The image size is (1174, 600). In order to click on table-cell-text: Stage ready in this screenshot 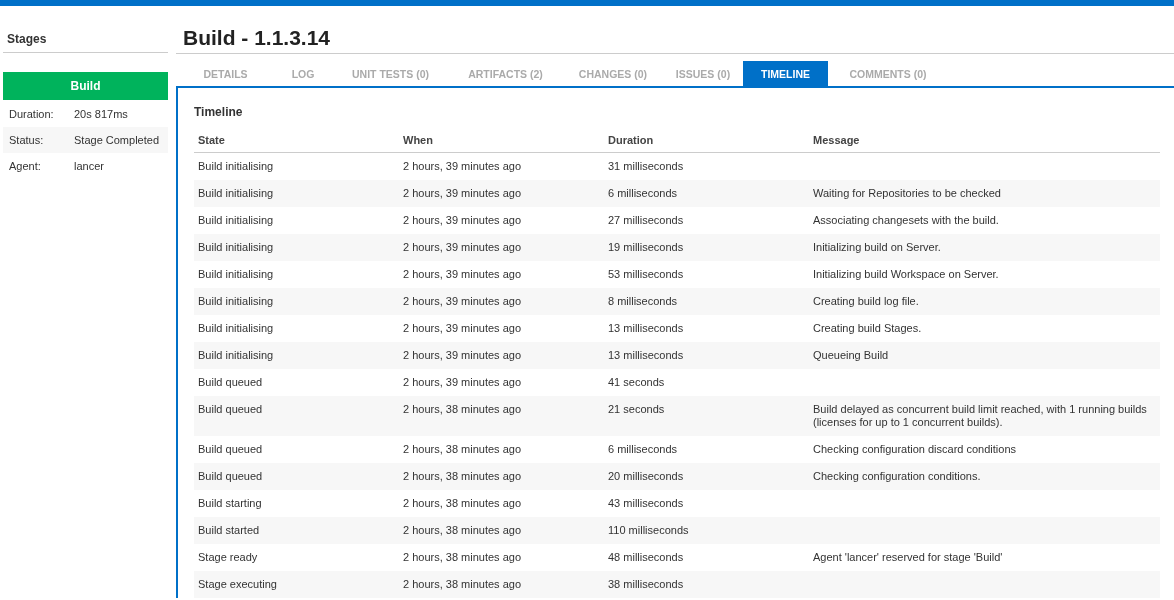, I will do `click(228, 557)`.